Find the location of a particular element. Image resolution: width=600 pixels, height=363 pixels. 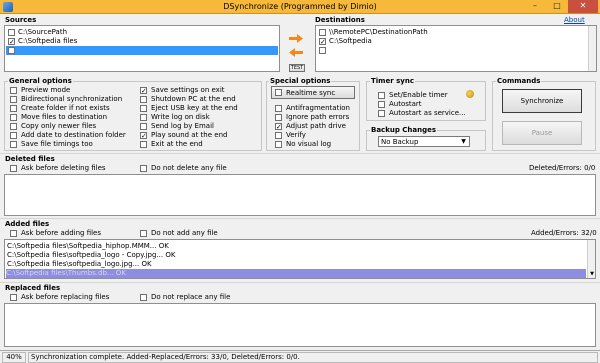

about-link: About is located at coordinates (574, 20).